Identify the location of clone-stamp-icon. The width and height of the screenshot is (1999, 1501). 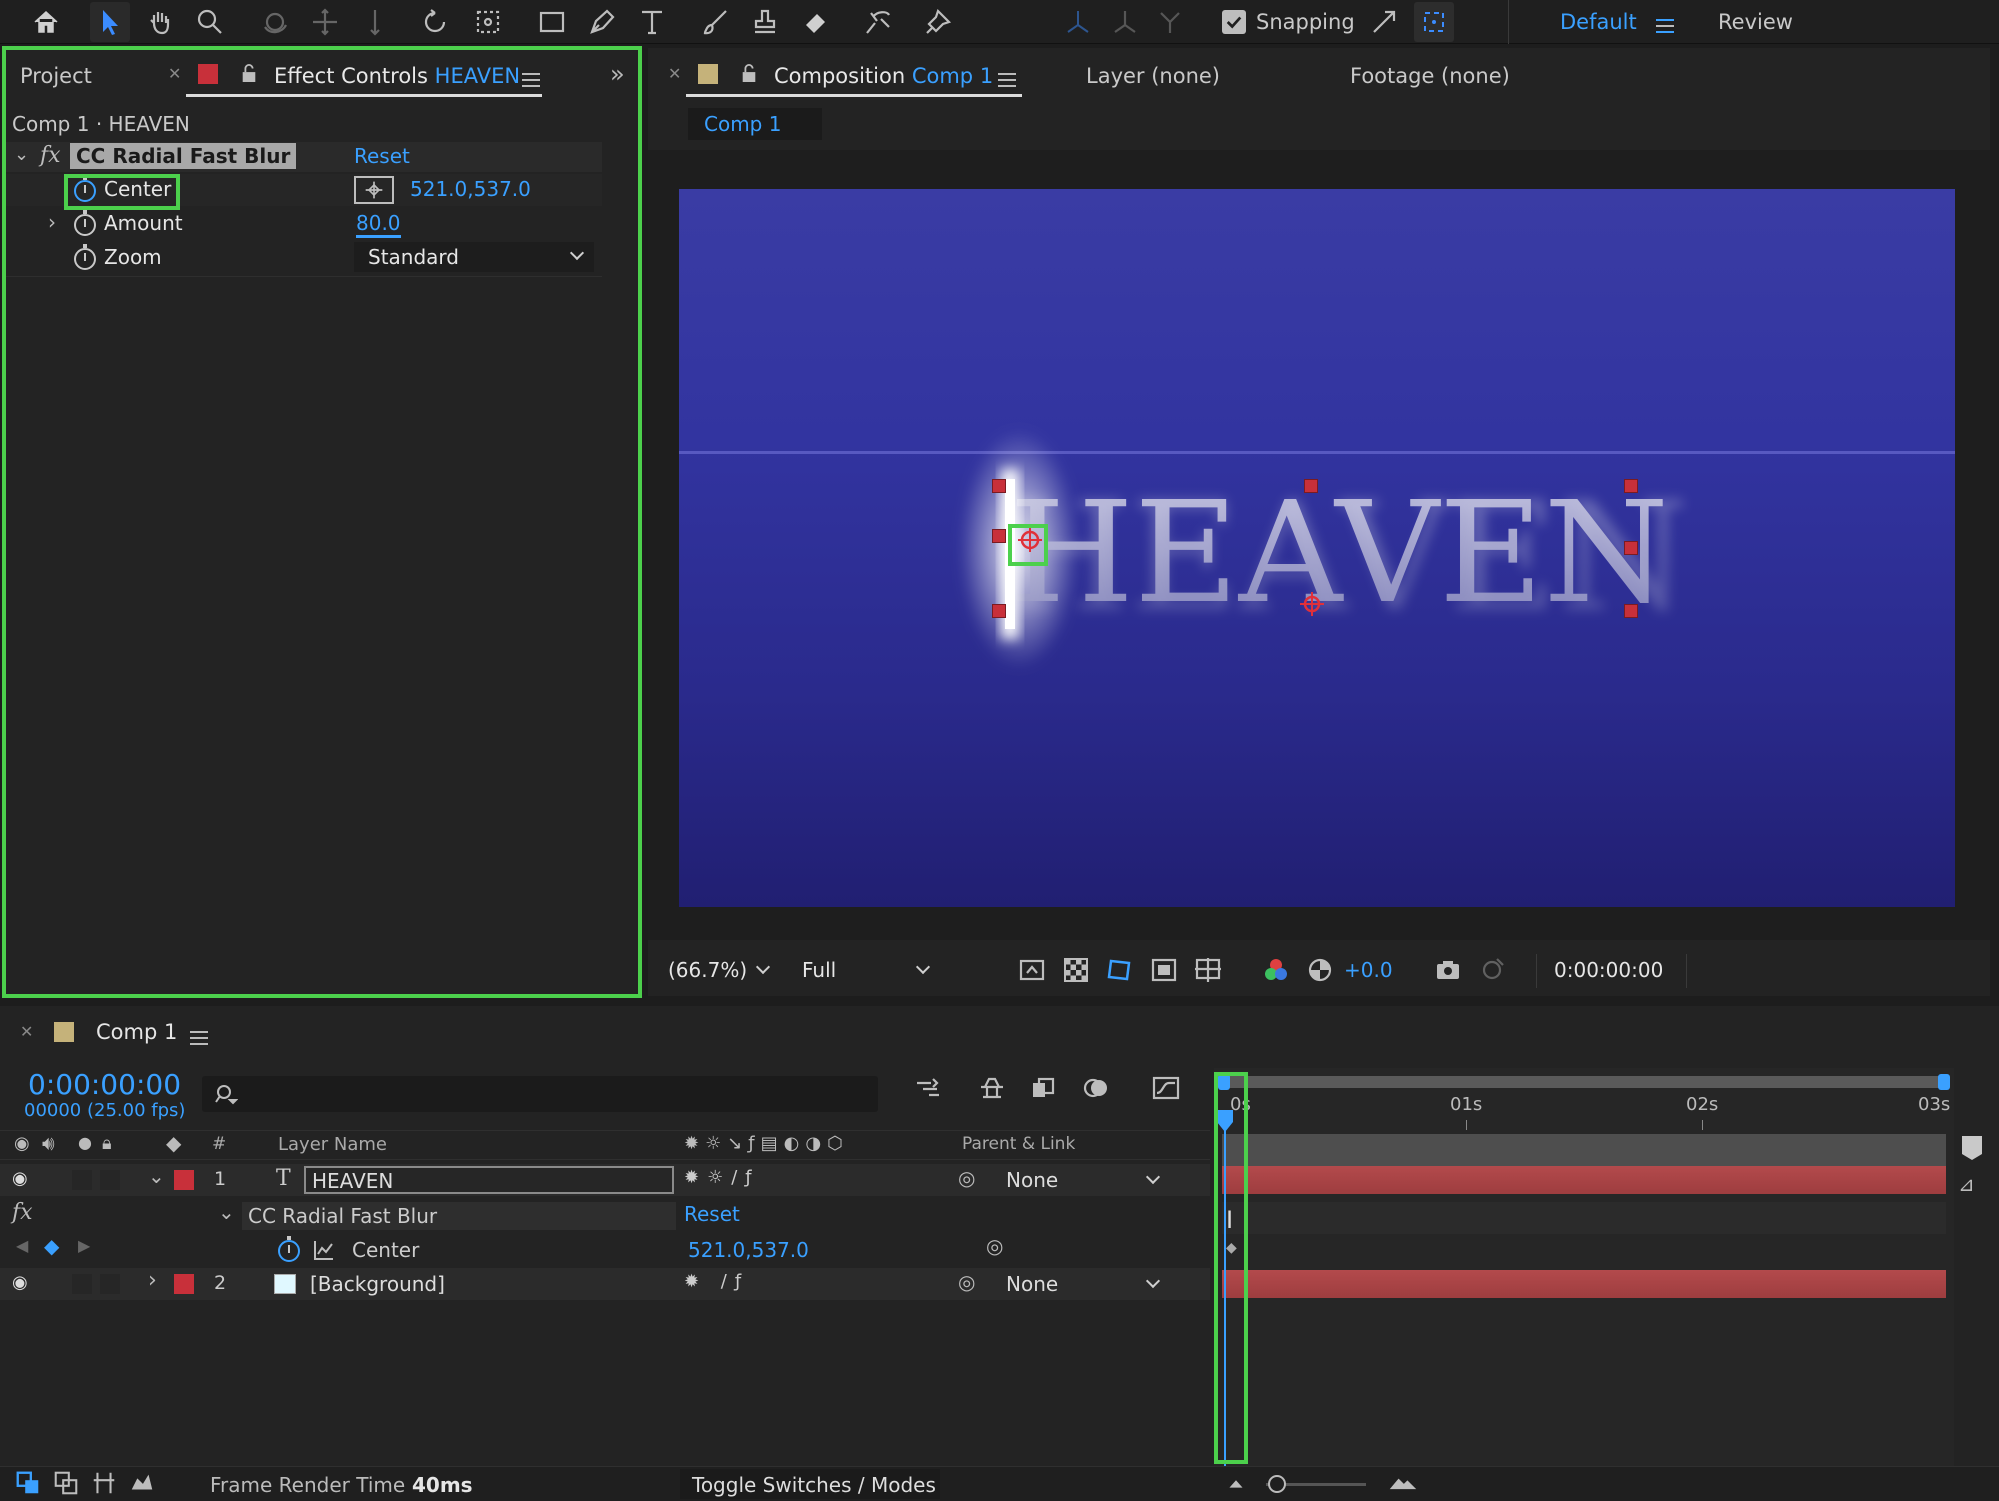
(765, 22).